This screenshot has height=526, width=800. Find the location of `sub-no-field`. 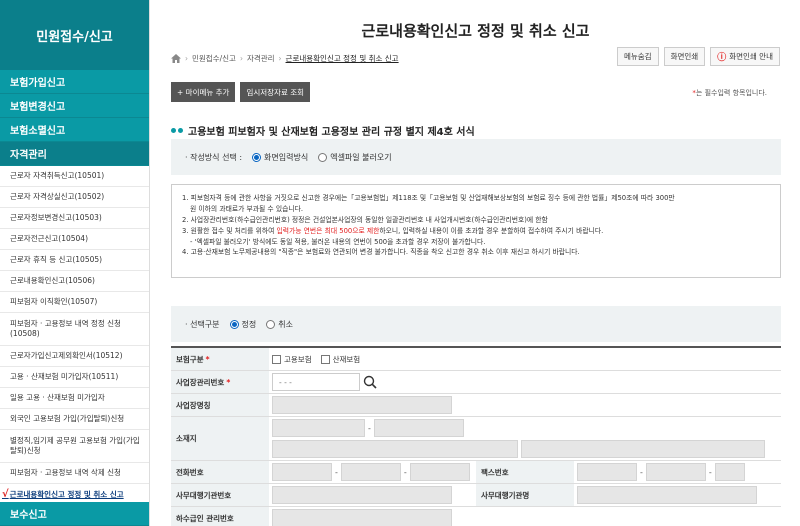

sub-no-field is located at coordinates (362, 517).